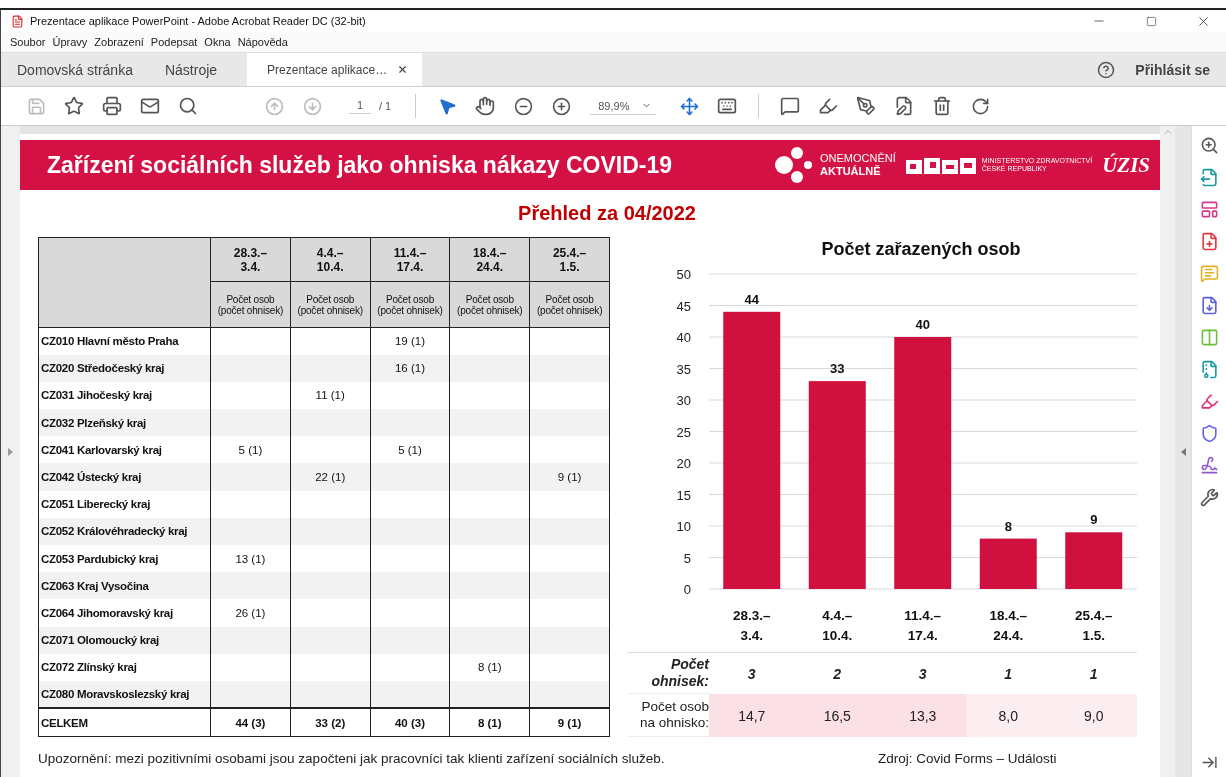  I want to click on shield-icon, so click(1209, 433).